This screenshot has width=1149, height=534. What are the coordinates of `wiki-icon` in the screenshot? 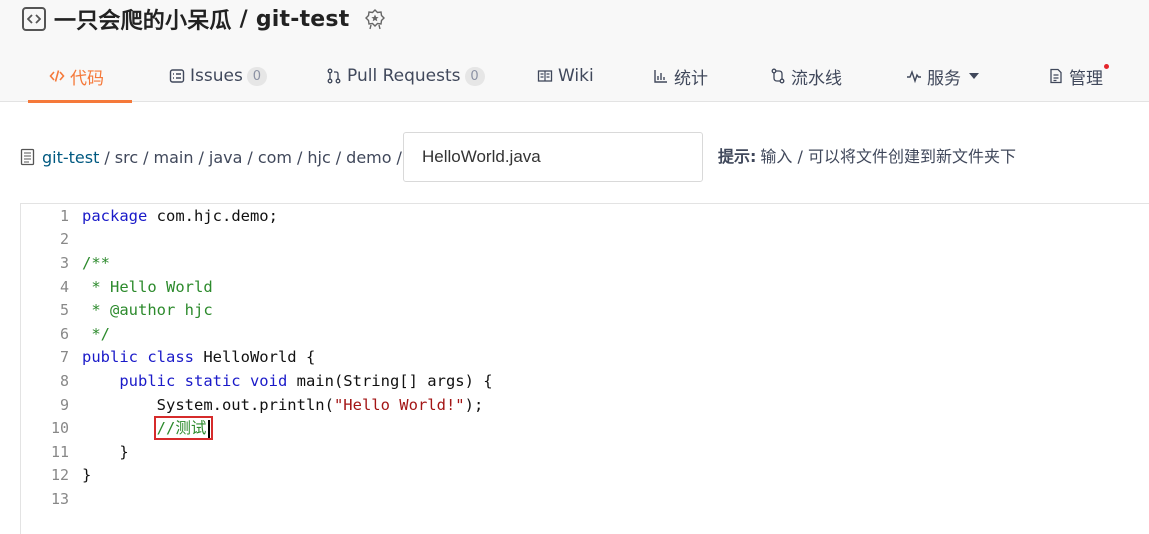 It's located at (545, 76).